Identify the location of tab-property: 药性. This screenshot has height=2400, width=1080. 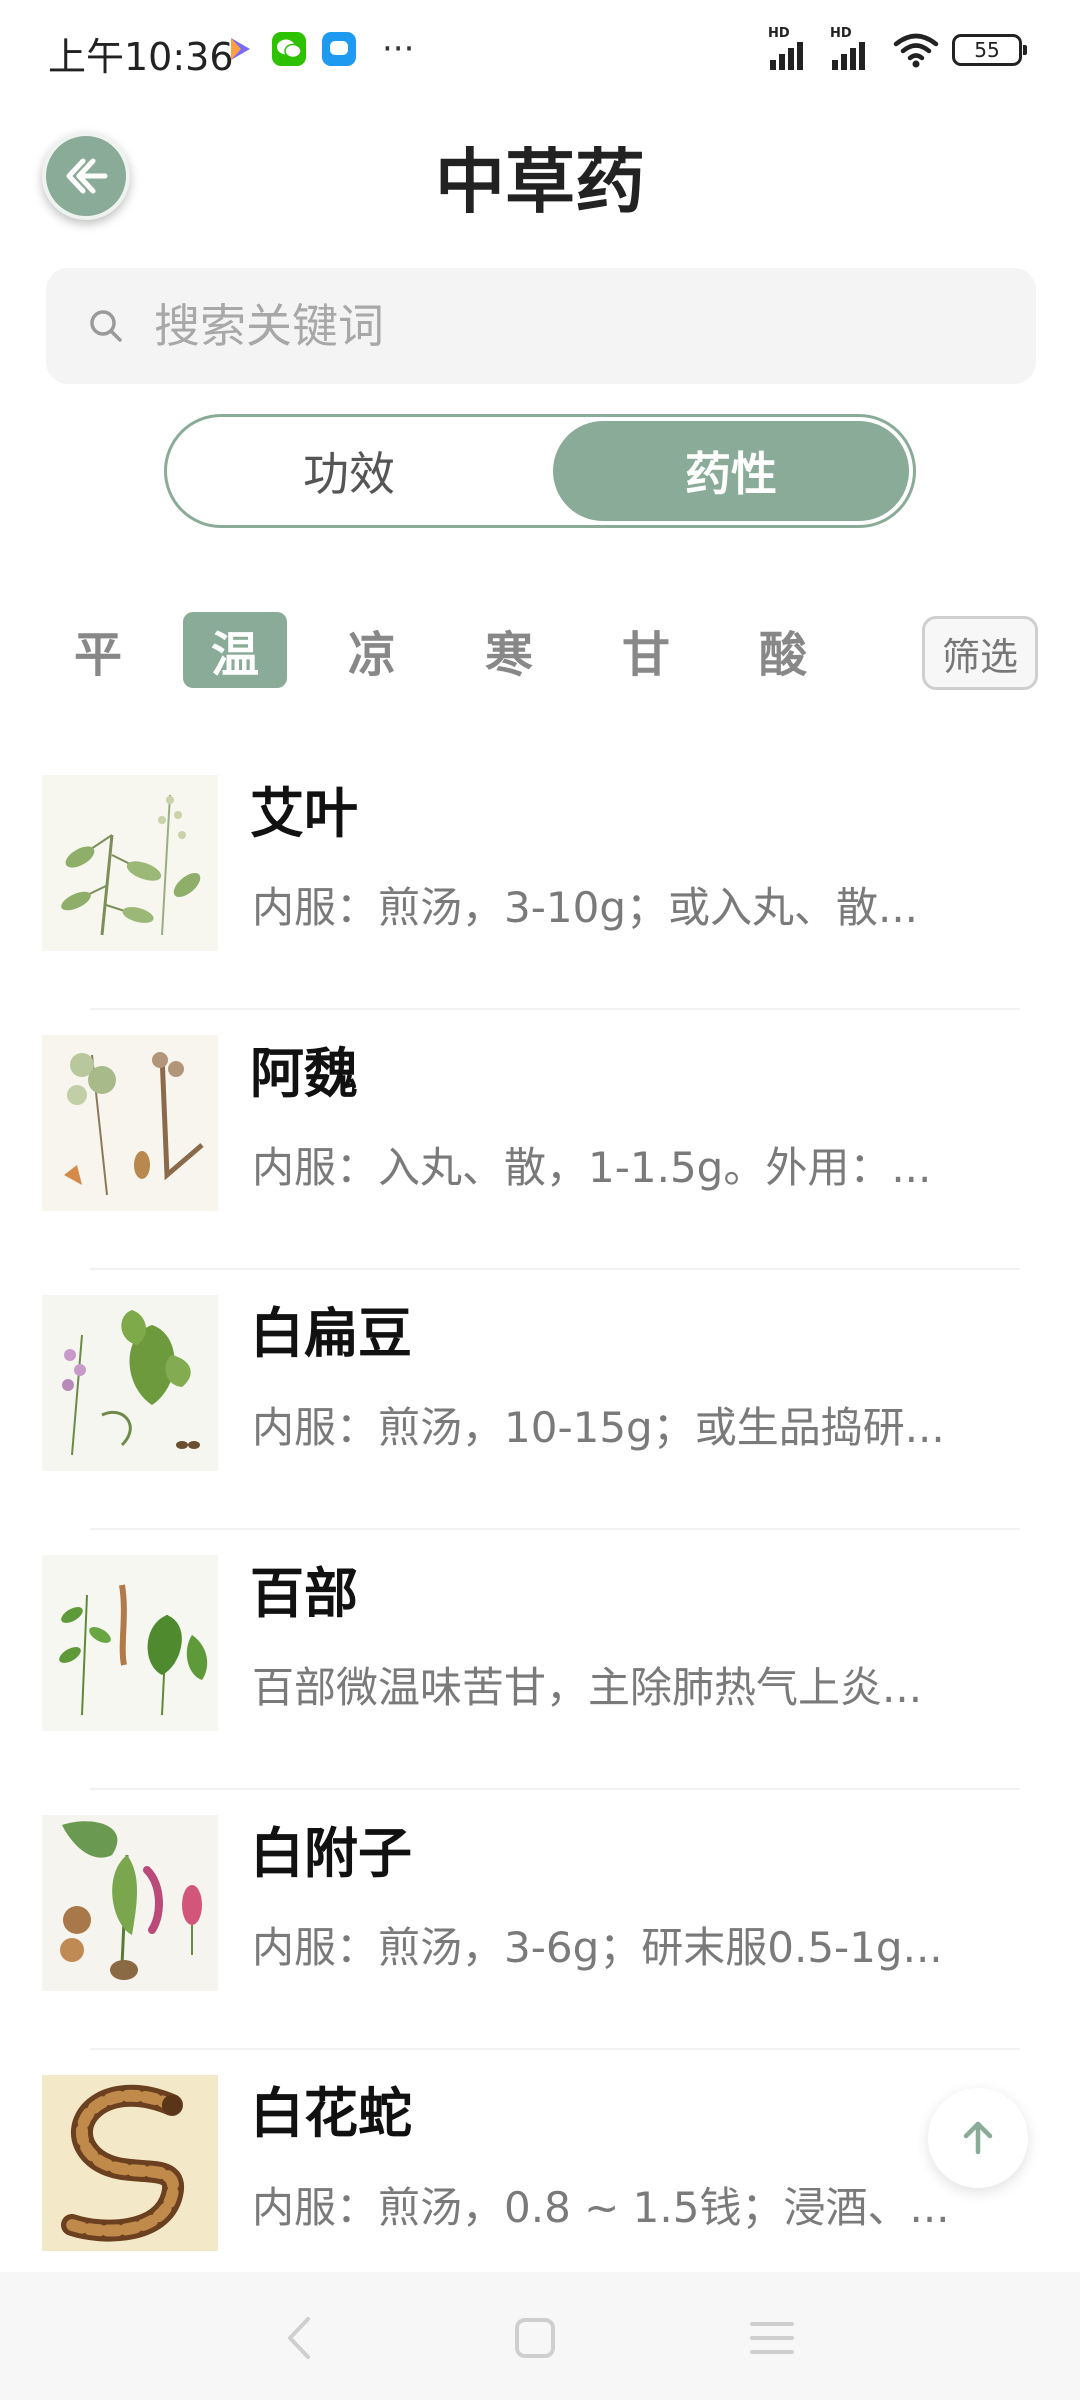
(731, 471).